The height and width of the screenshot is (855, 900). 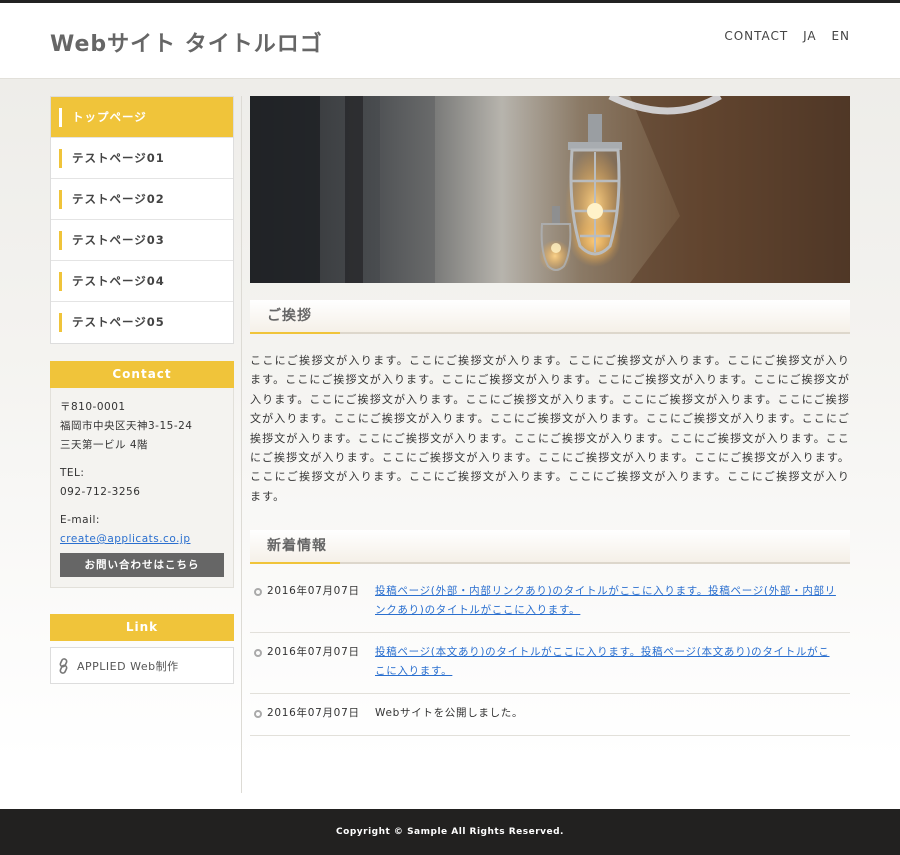 What do you see at coordinates (550, 547) in the screenshot?
I see `news-heading: 新着情報` at bounding box center [550, 547].